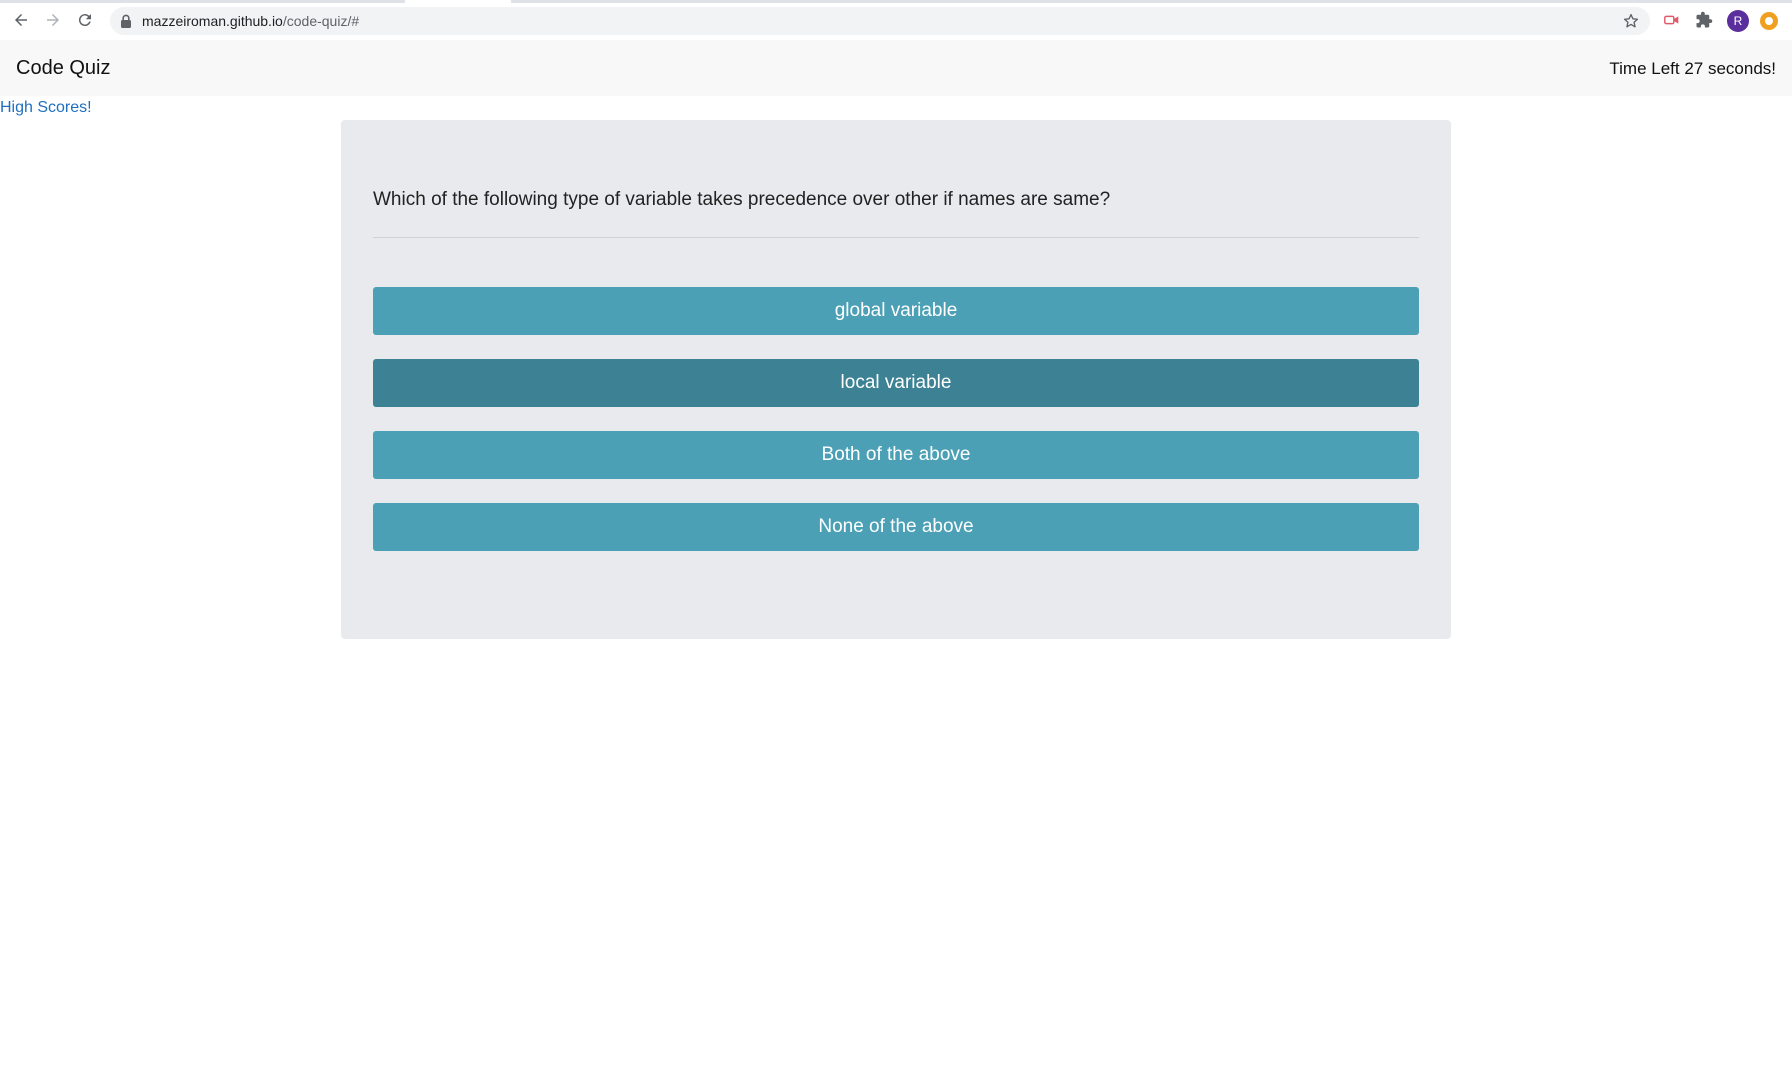 The width and height of the screenshot is (1792, 1081). I want to click on bookmark-star-icon, so click(1631, 21).